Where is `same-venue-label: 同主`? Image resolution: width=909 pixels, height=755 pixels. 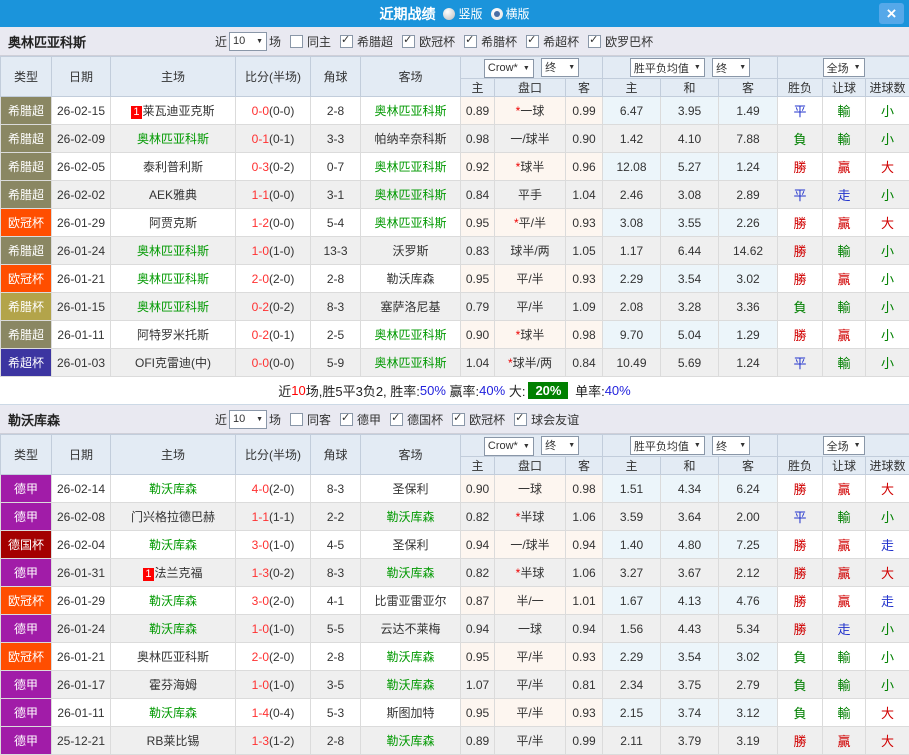
same-venue-label: 同主 is located at coordinates (319, 41).